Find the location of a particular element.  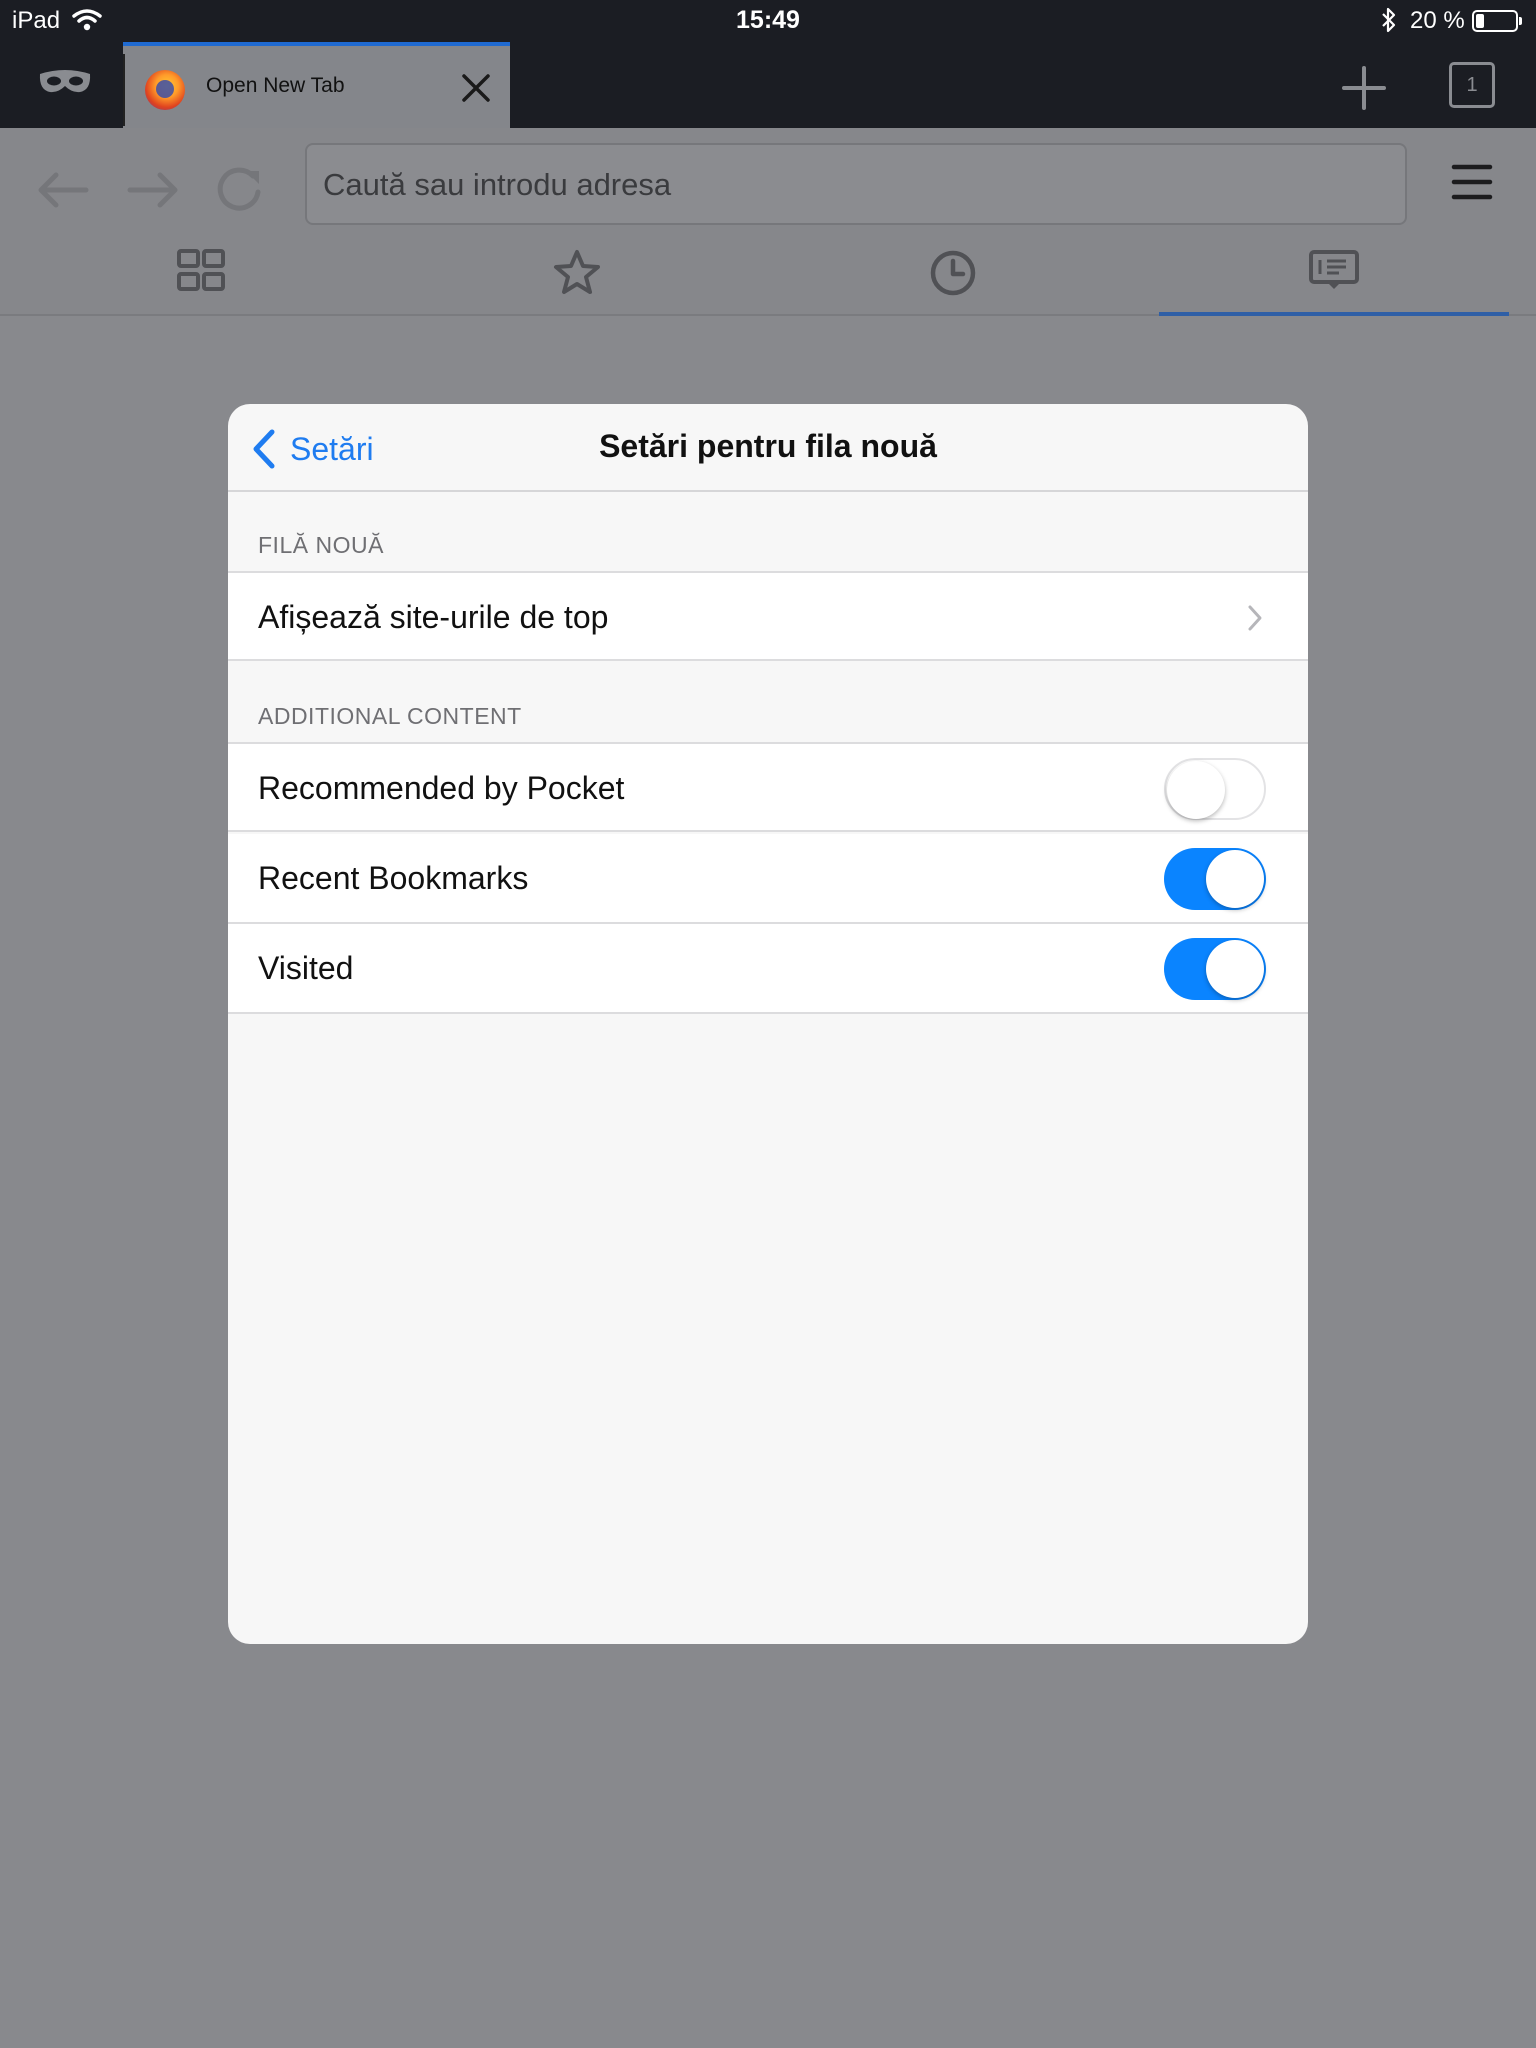

private-browsing-mask-icon is located at coordinates (65, 82).